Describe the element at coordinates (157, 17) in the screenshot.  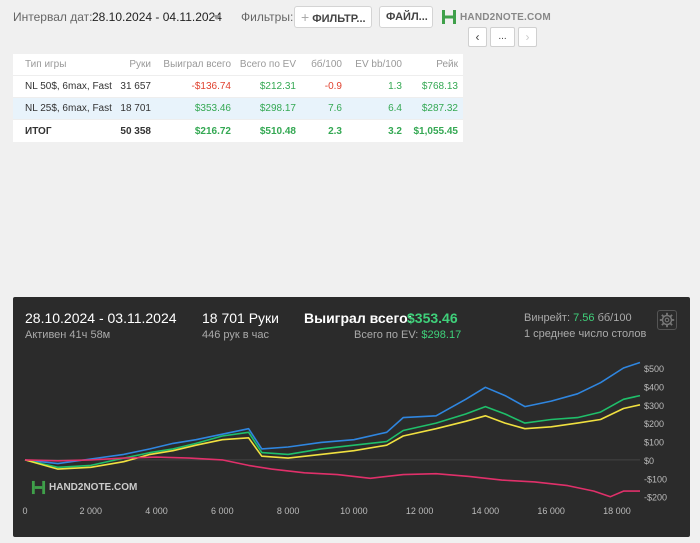
I see `date-range-selector: 28.10.2024 - 04.11.2024` at that location.